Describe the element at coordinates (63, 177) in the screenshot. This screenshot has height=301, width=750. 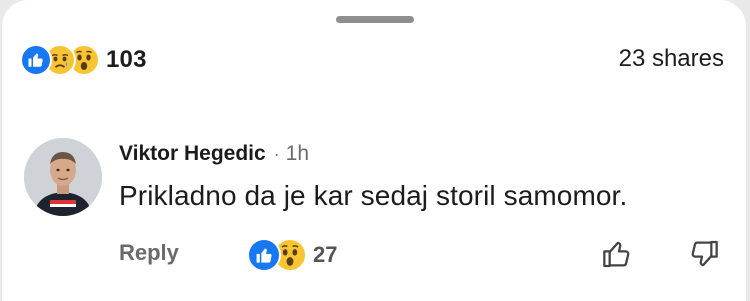
I see `avatar` at that location.